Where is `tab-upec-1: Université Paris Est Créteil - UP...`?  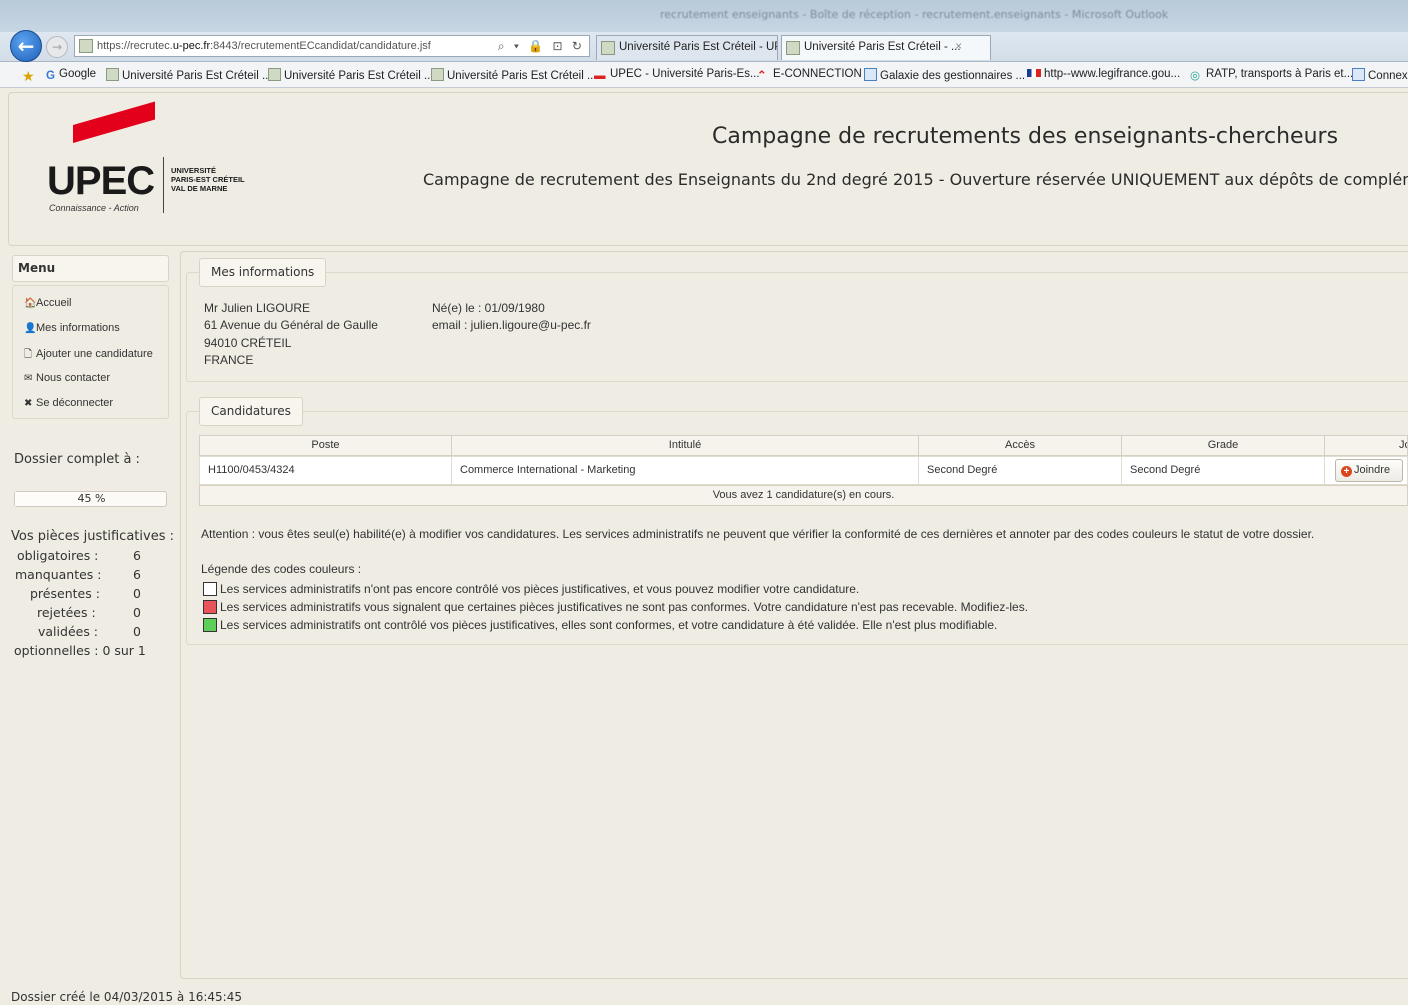 tab-upec-1: Université Paris Est Créteil - UP... is located at coordinates (687, 47).